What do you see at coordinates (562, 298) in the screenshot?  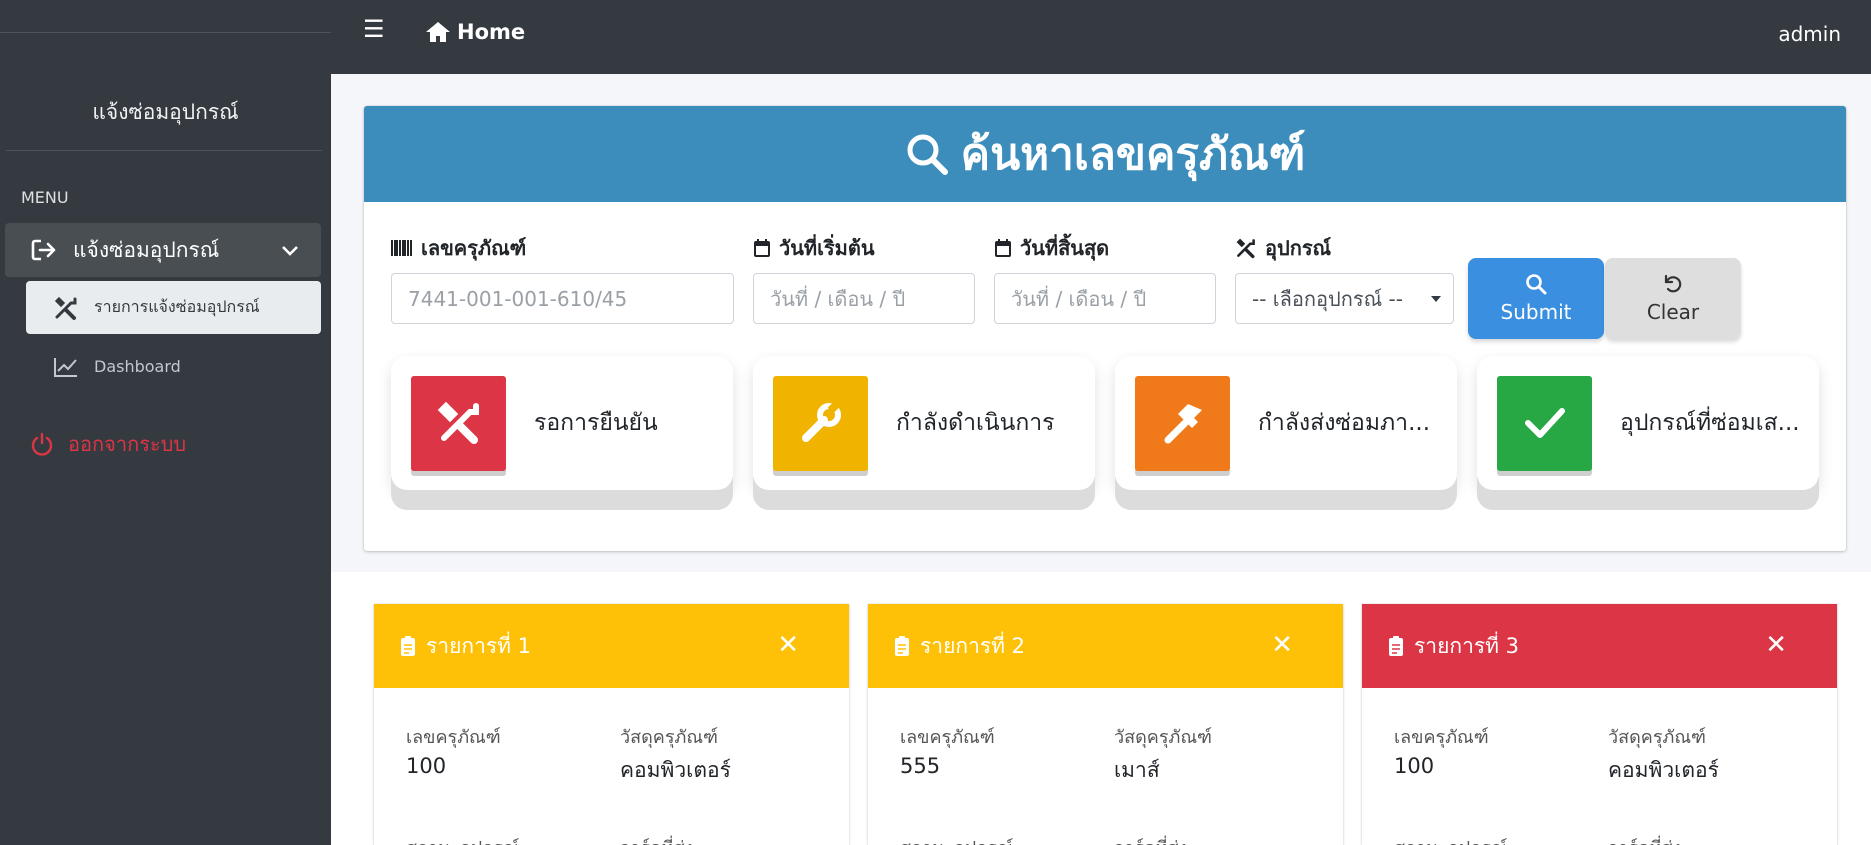 I see `asset-number-input` at bounding box center [562, 298].